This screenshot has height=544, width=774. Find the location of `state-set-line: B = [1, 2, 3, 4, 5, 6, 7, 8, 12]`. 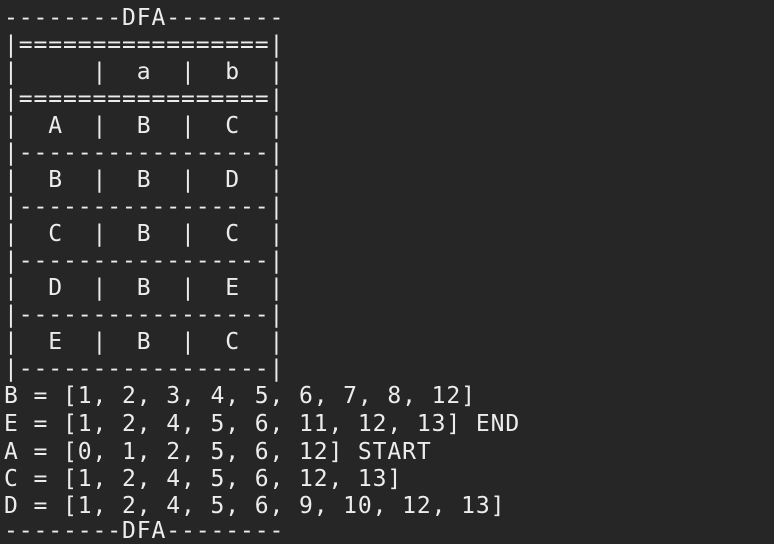

state-set-line: B = [1, 2, 3, 4, 5, 6, 7, 8, 12] is located at coordinates (240, 396).